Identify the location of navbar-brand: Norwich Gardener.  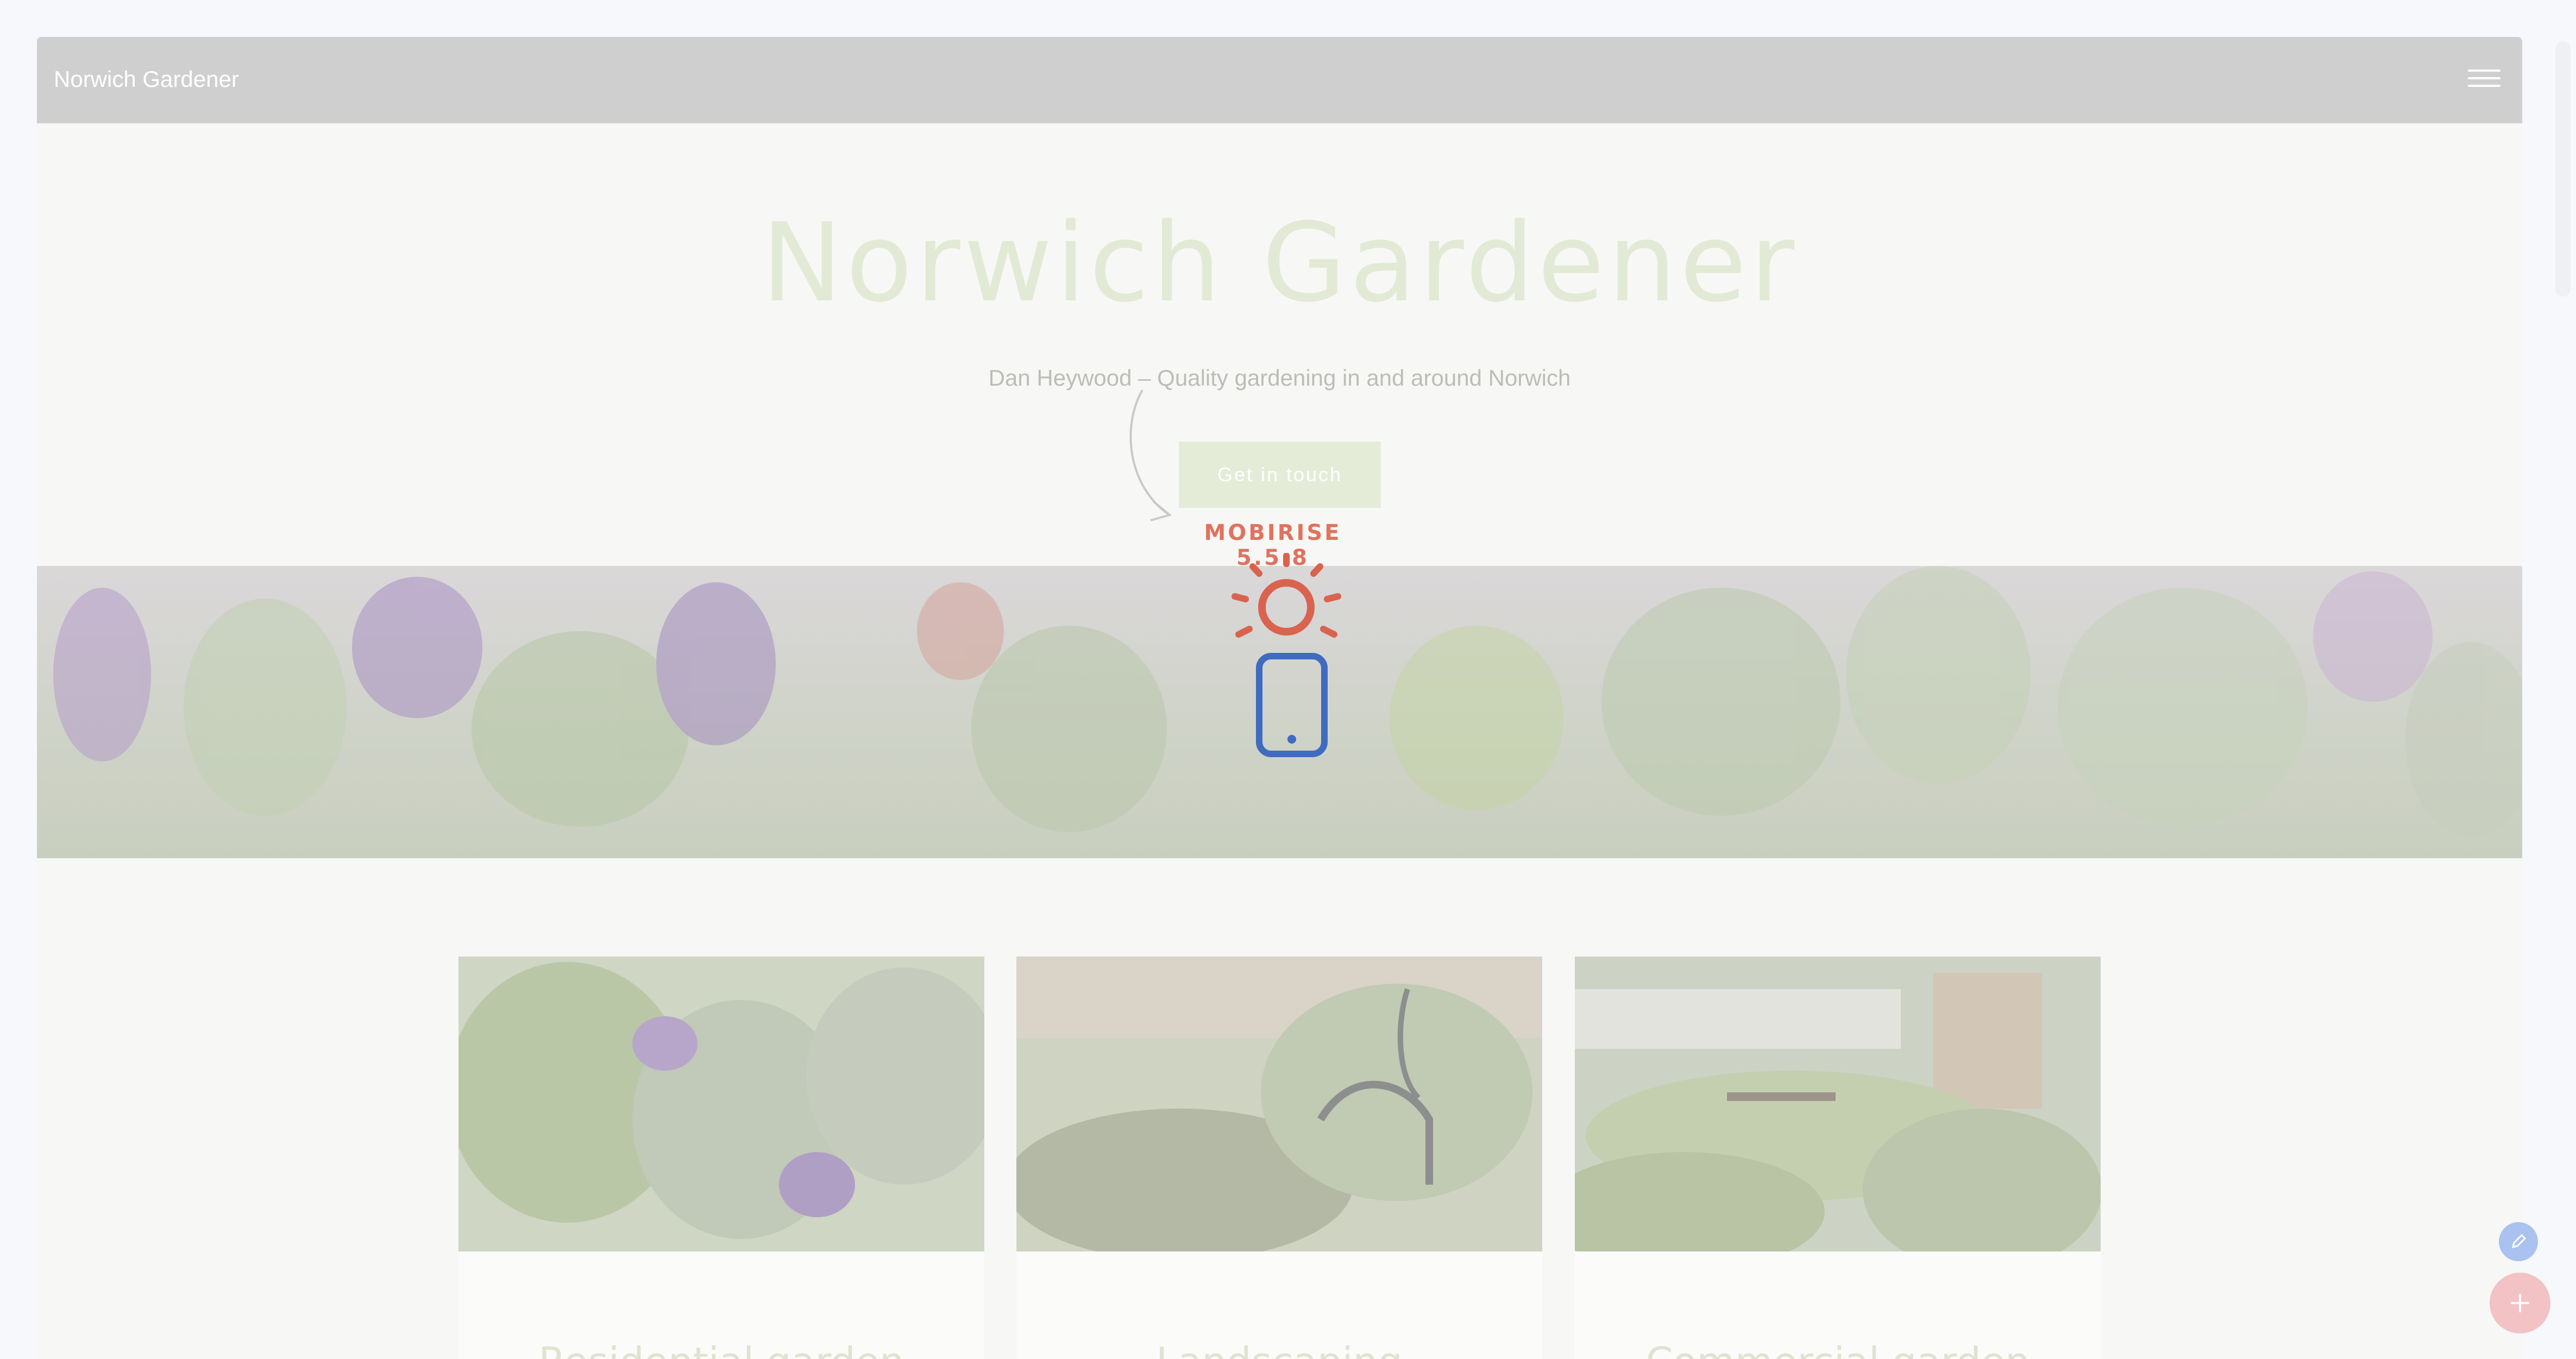
(146, 79).